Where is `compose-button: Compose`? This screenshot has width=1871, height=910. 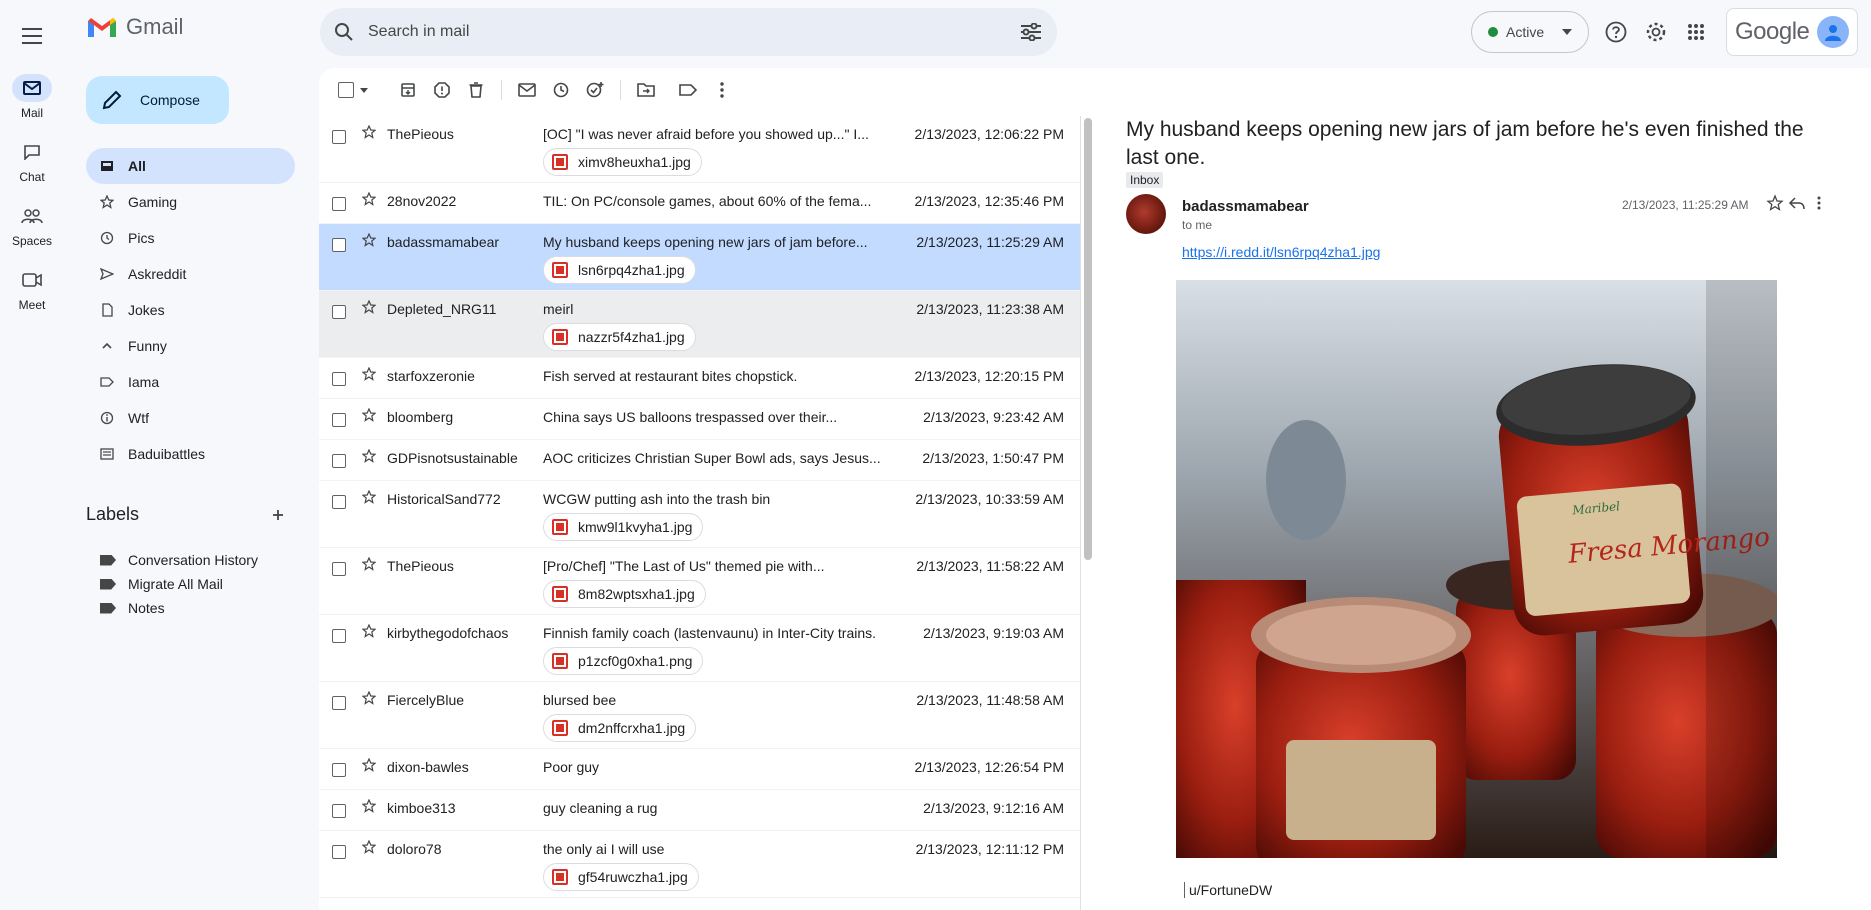
compose-button: Compose is located at coordinates (157, 100).